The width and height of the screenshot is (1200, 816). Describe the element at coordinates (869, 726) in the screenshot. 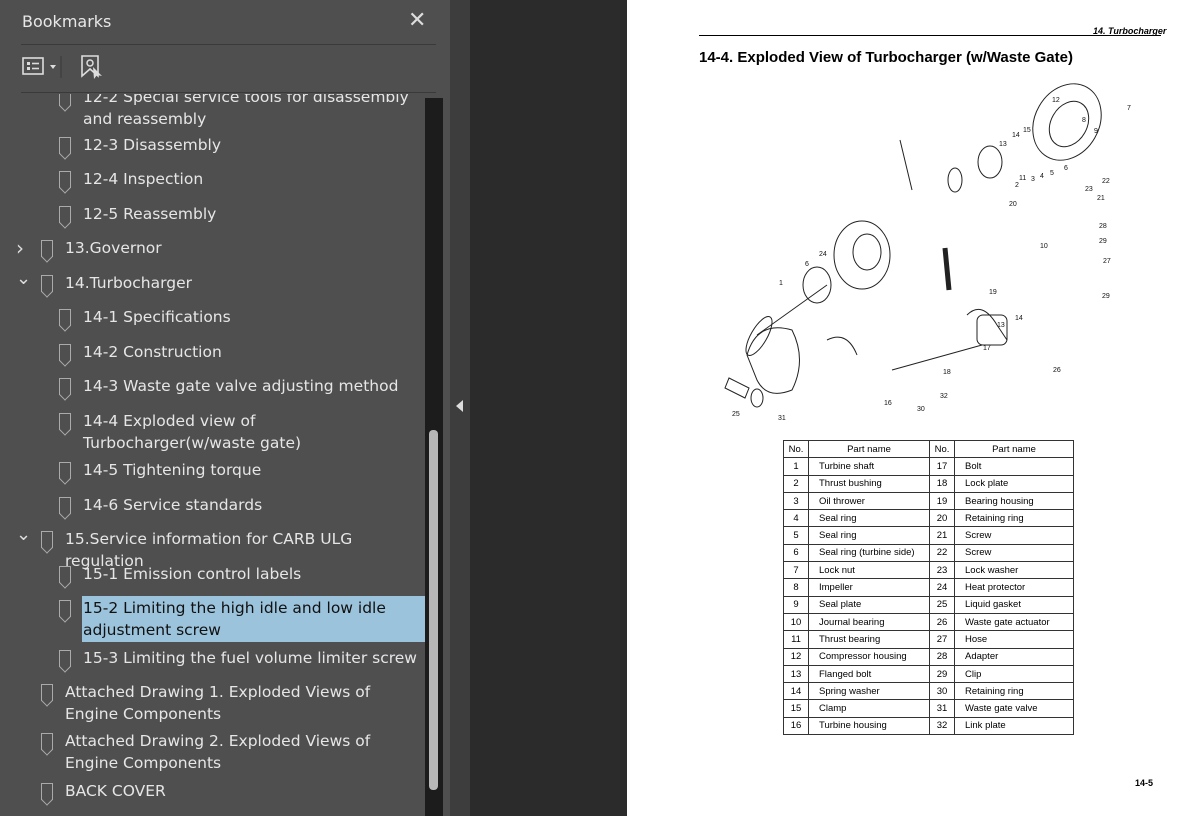

I see `part-name: Turbine housing` at that location.